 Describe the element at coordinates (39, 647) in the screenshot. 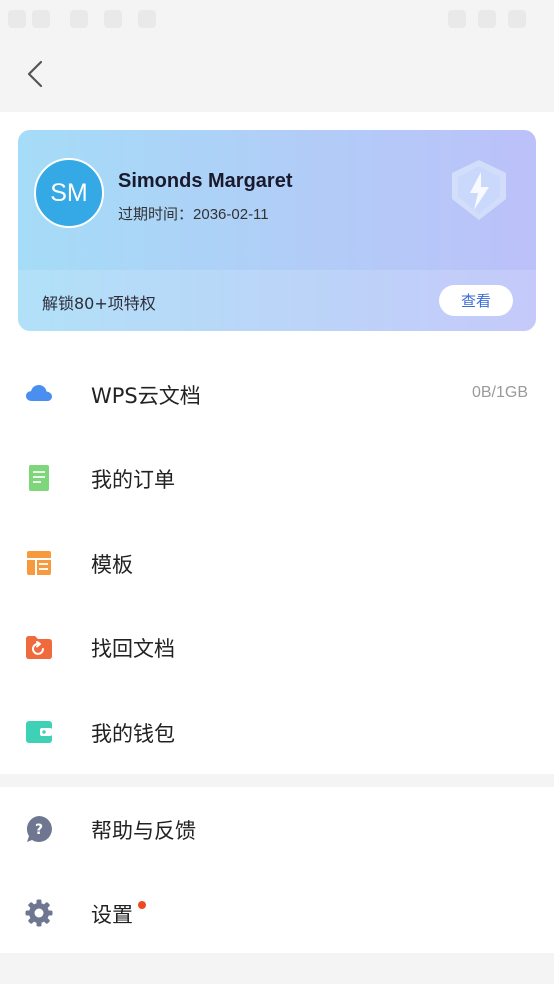

I see `recover-folder-icon` at that location.